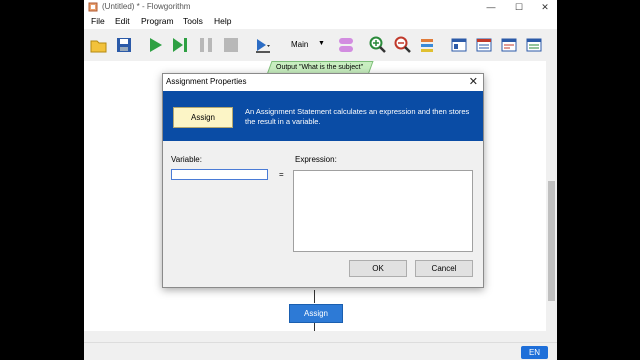  I want to click on run-speed-icon, so click(263, 45).